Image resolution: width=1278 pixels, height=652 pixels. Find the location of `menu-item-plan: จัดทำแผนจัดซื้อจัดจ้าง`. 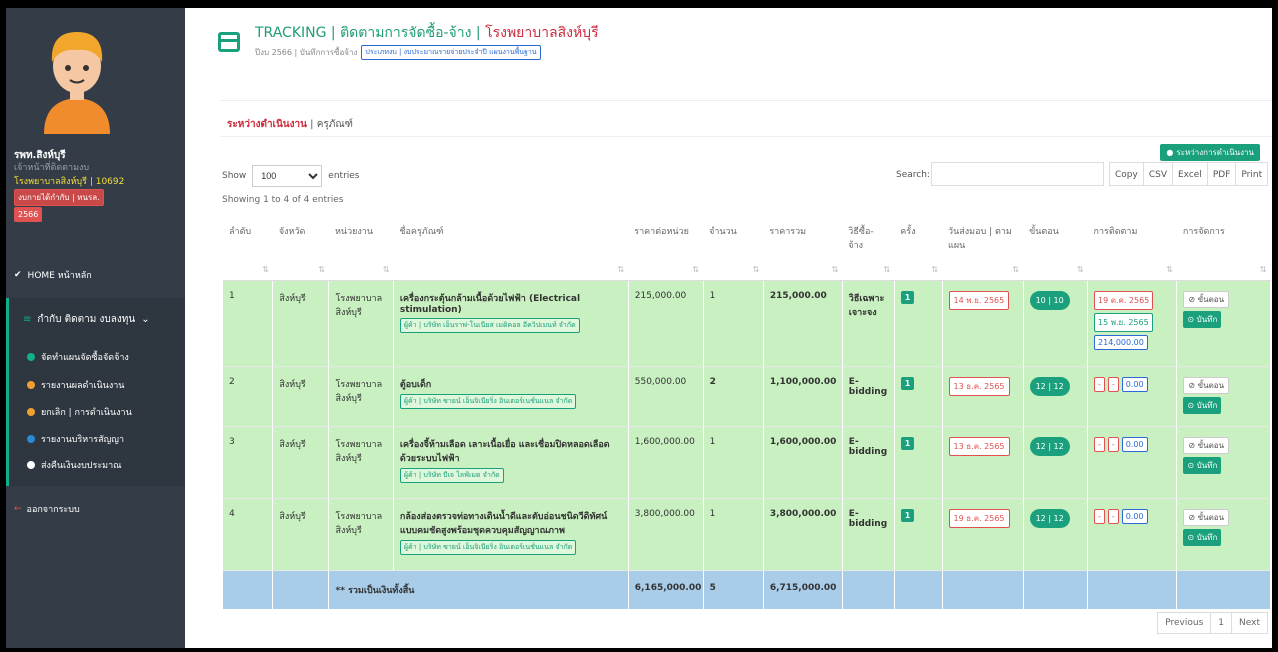

menu-item-plan: จัดทำแผนจัดซื้อจัดจ้าง is located at coordinates (78, 357).